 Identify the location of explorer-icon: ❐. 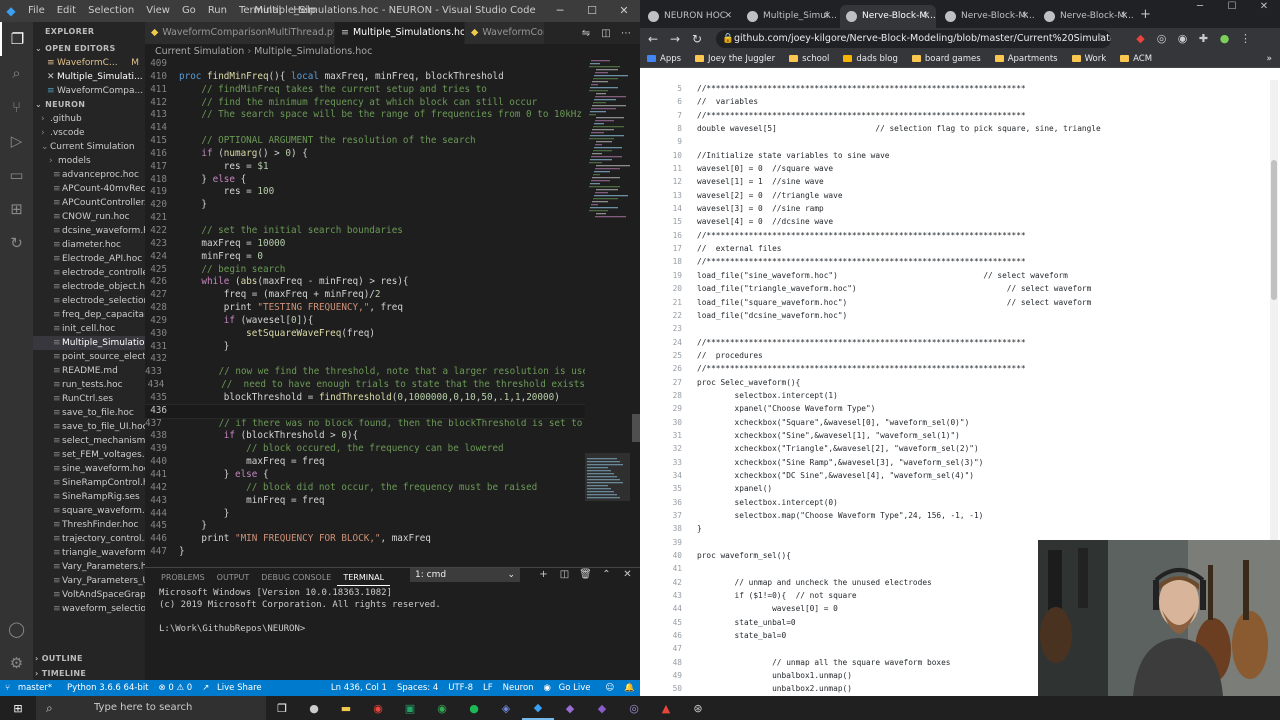
(16, 39).